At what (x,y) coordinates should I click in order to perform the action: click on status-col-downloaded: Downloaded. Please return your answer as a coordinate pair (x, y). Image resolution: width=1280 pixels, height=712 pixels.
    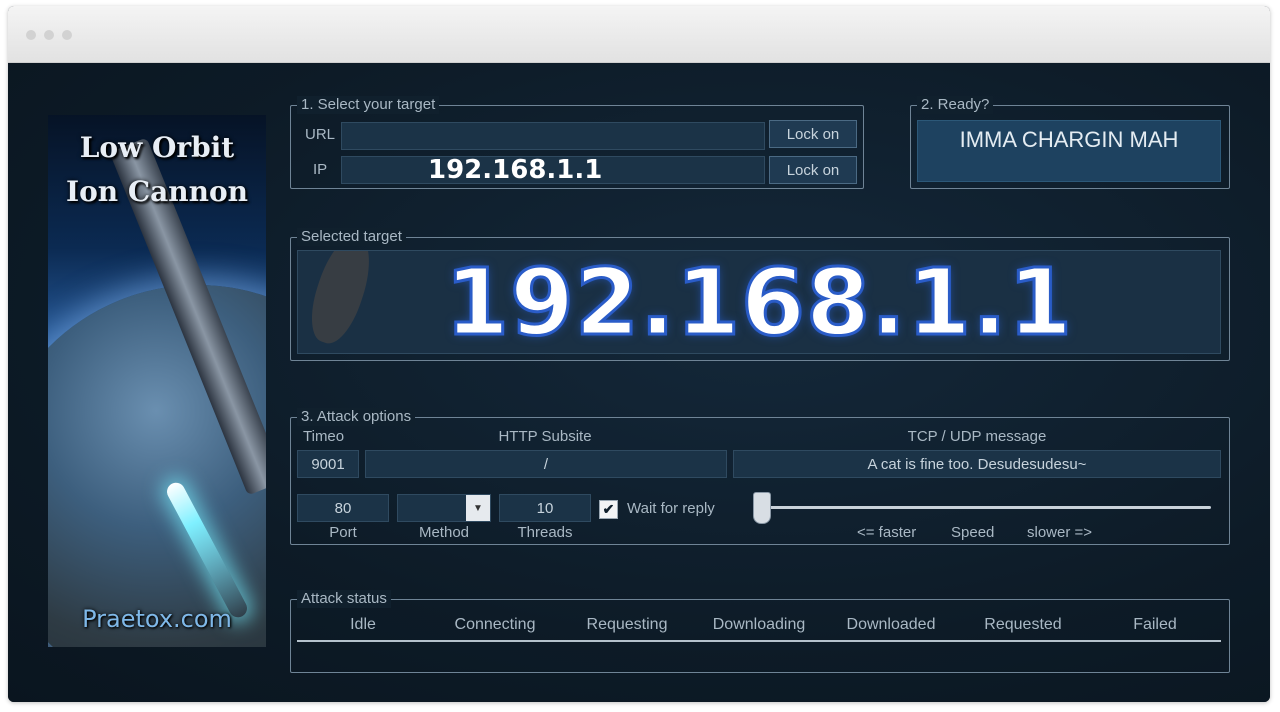
    Looking at the image, I should click on (891, 624).